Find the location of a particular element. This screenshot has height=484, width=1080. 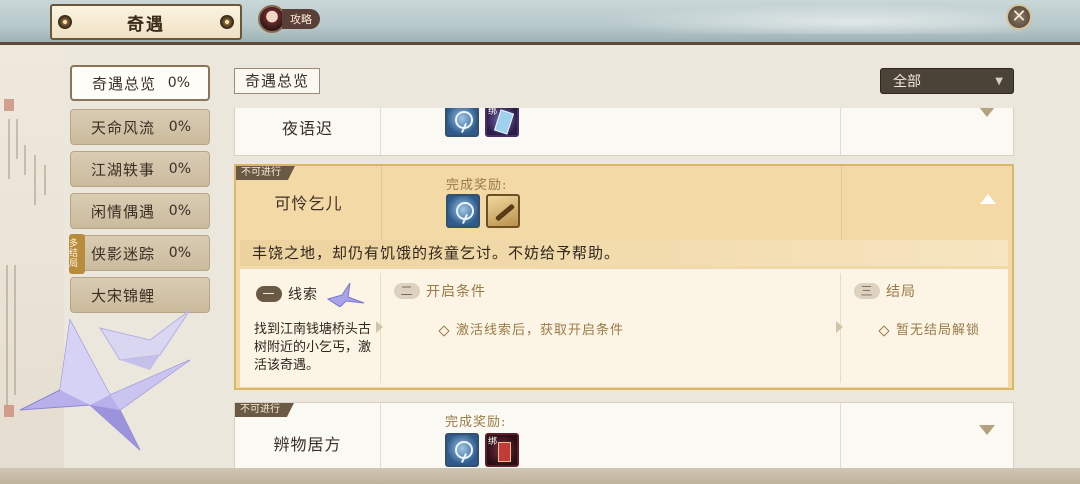

window-title: 奇遇 is located at coordinates (146, 24).